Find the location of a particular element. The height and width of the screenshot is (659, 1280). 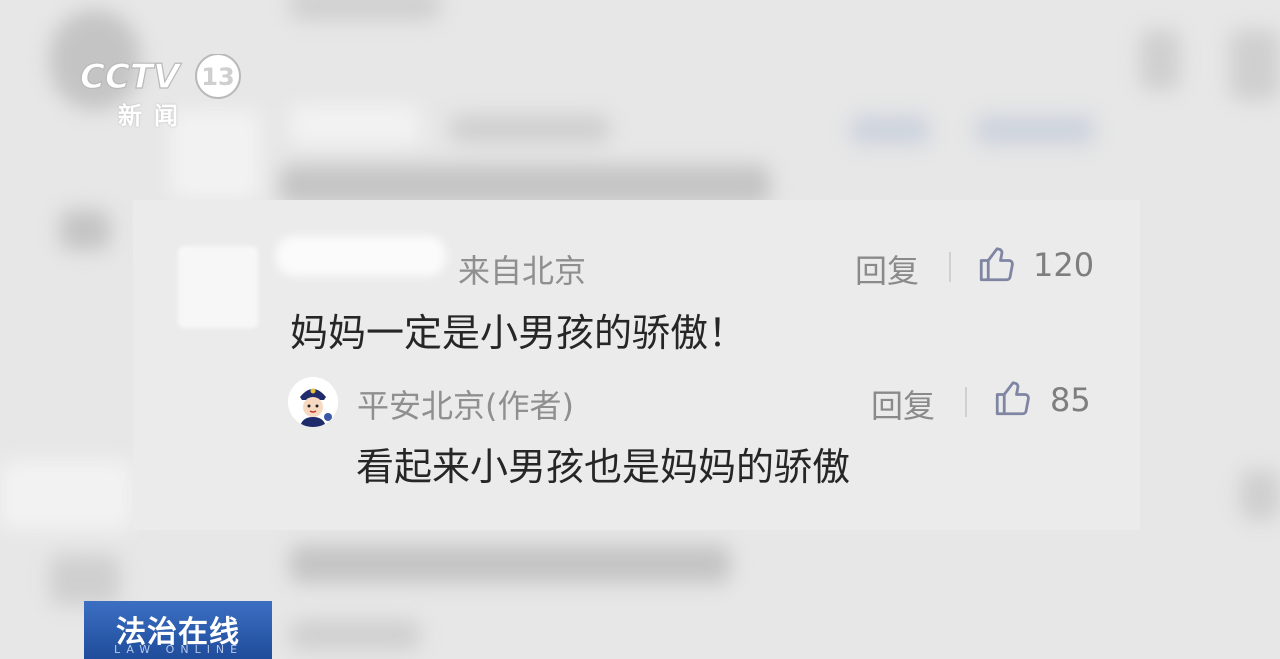

program-subtitle: LAW ONLINE is located at coordinates (179, 649).